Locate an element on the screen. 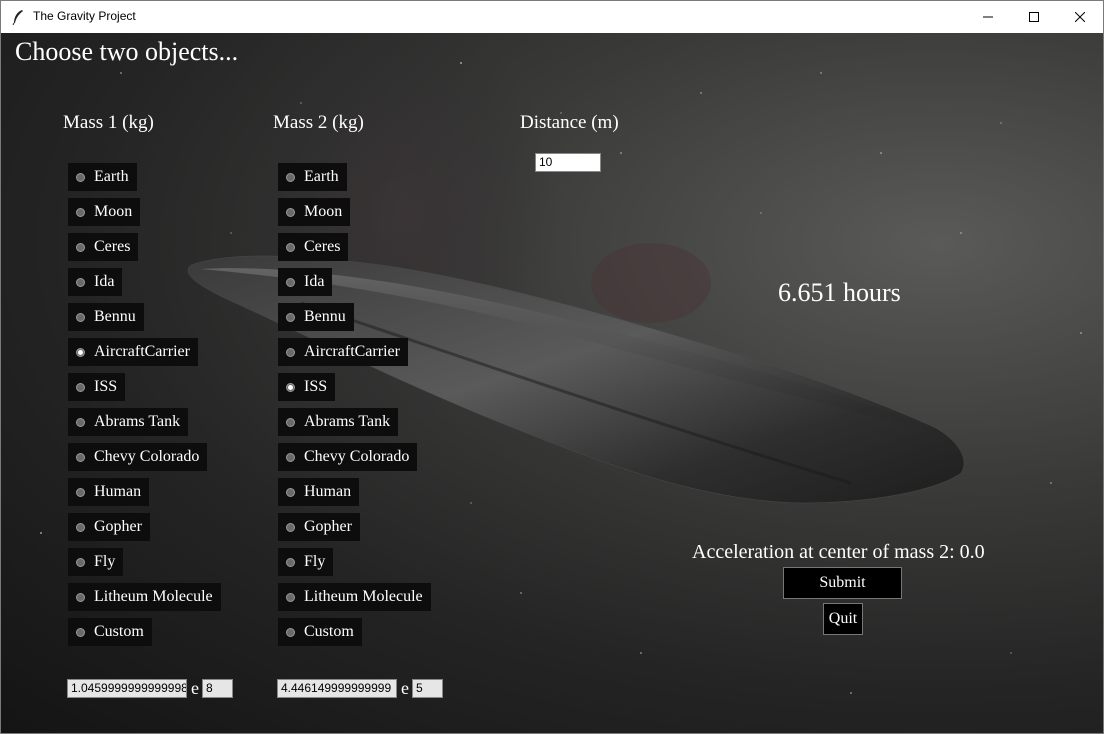 This screenshot has height=734, width=1104. mass2-exponent-label: e is located at coordinates (405, 688).